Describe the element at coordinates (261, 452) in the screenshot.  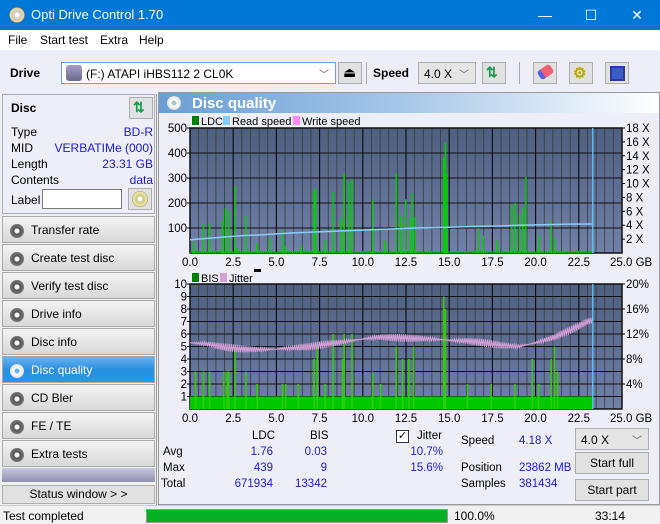
I see `avg-ldc: 1.76` at that location.